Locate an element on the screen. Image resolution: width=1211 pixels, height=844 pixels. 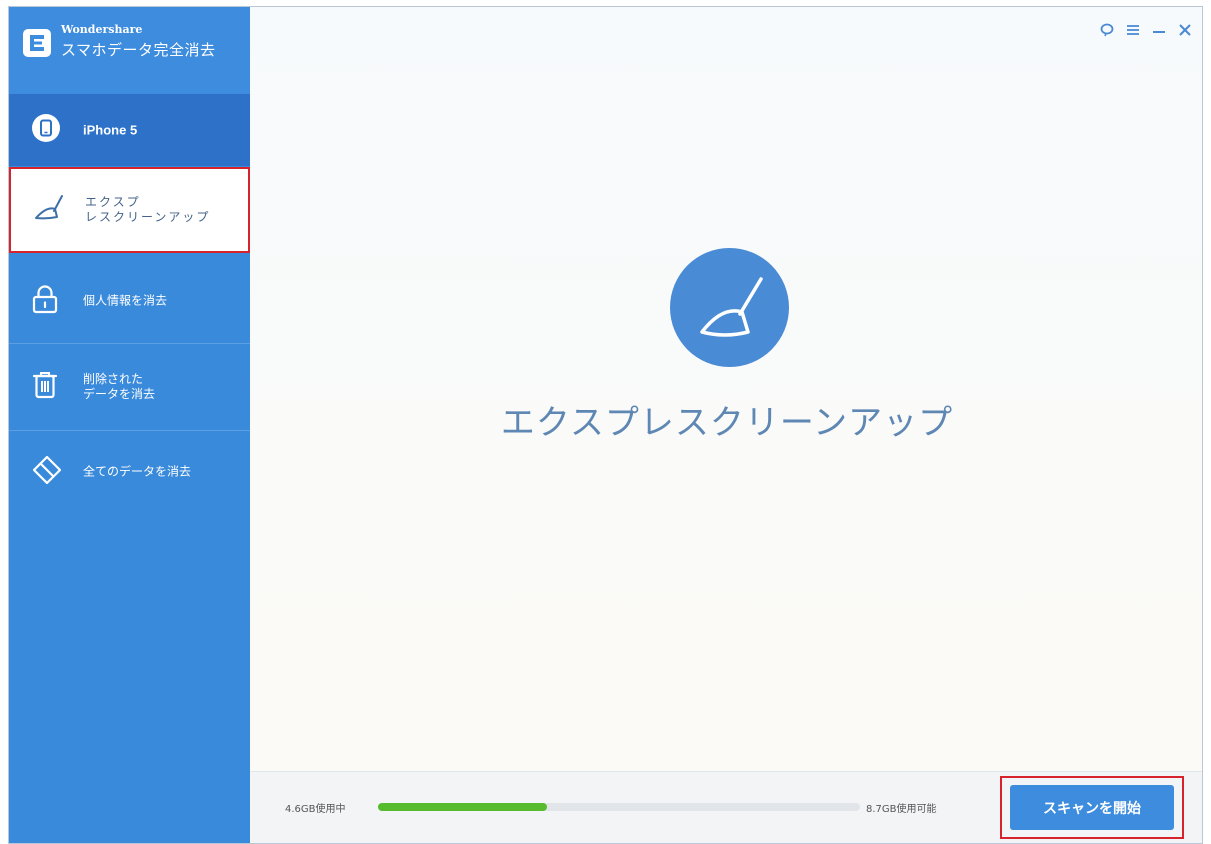
page-title: エクスプレスクリーンアップ is located at coordinates (727, 423).